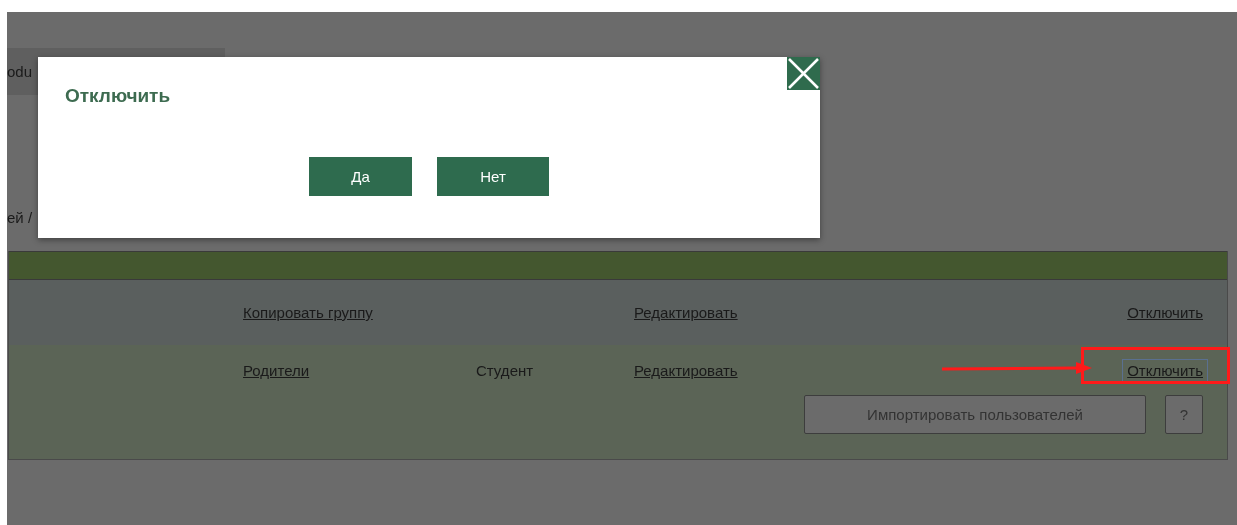 This screenshot has height=525, width=1237. Describe the element at coordinates (493, 176) in the screenshot. I see `dialog-button: Нет` at that location.